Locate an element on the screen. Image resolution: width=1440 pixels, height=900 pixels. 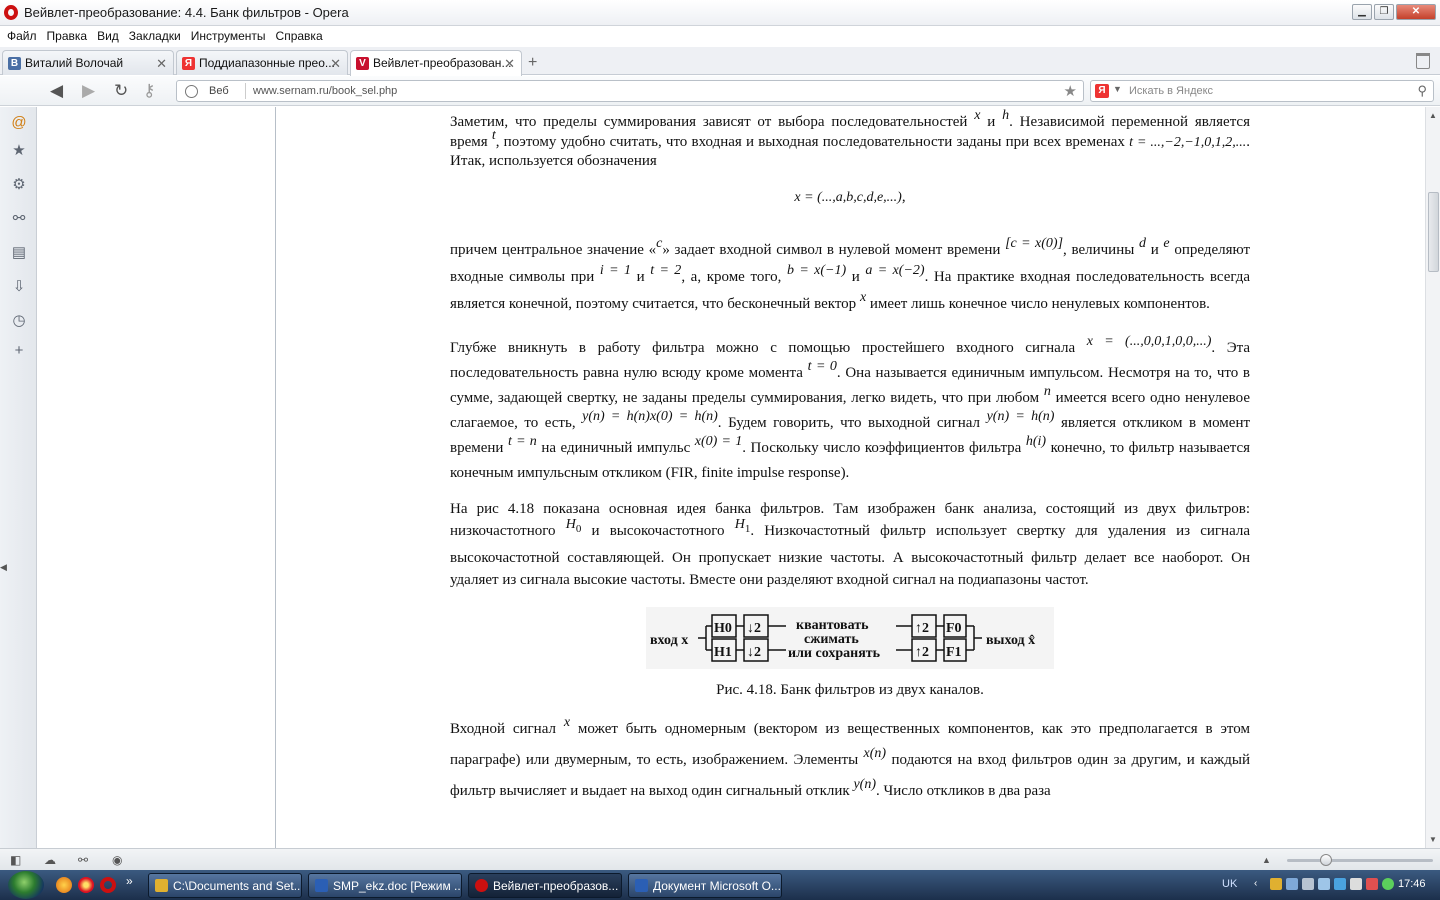
scroll-up-icon: ▲ is located at coordinates (1433, 115).